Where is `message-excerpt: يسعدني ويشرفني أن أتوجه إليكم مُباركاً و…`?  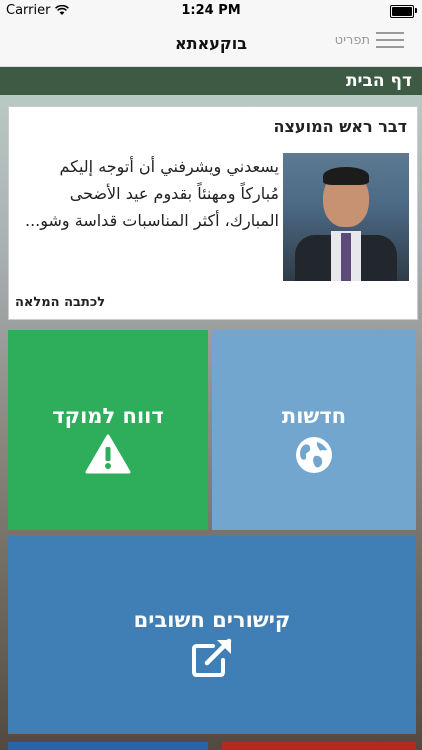
message-excerpt: يسعدني ويشرفني أن أتوجه إليكم مُباركاً و… is located at coordinates (152, 193).